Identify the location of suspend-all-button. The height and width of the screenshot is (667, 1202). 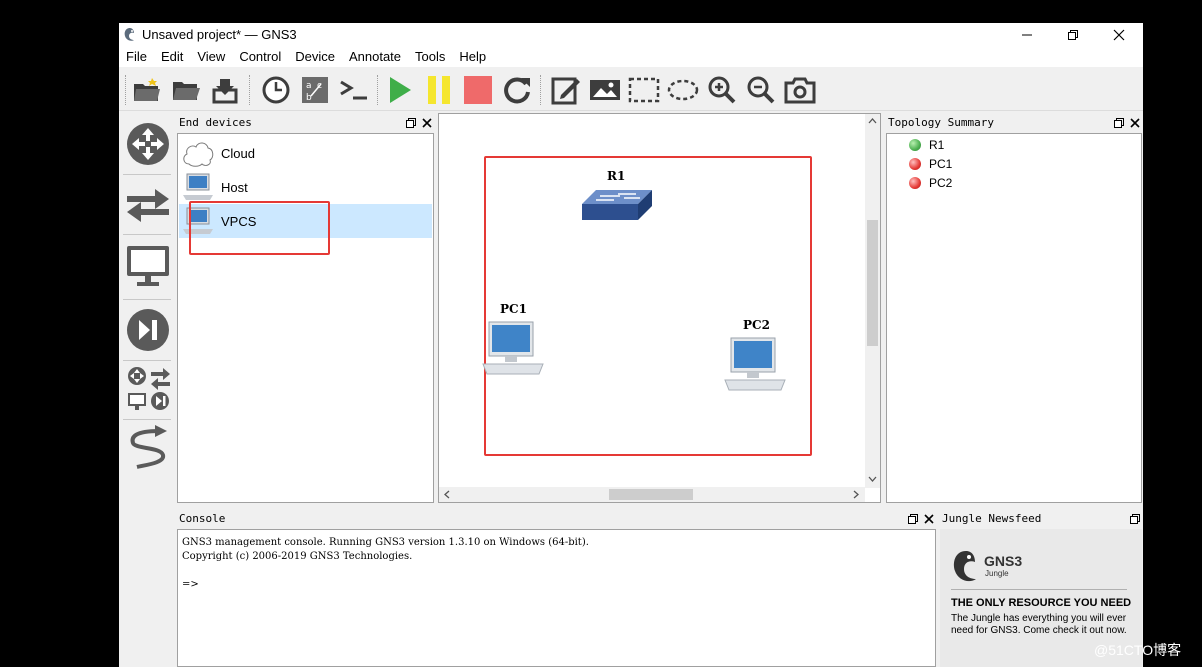
(439, 90).